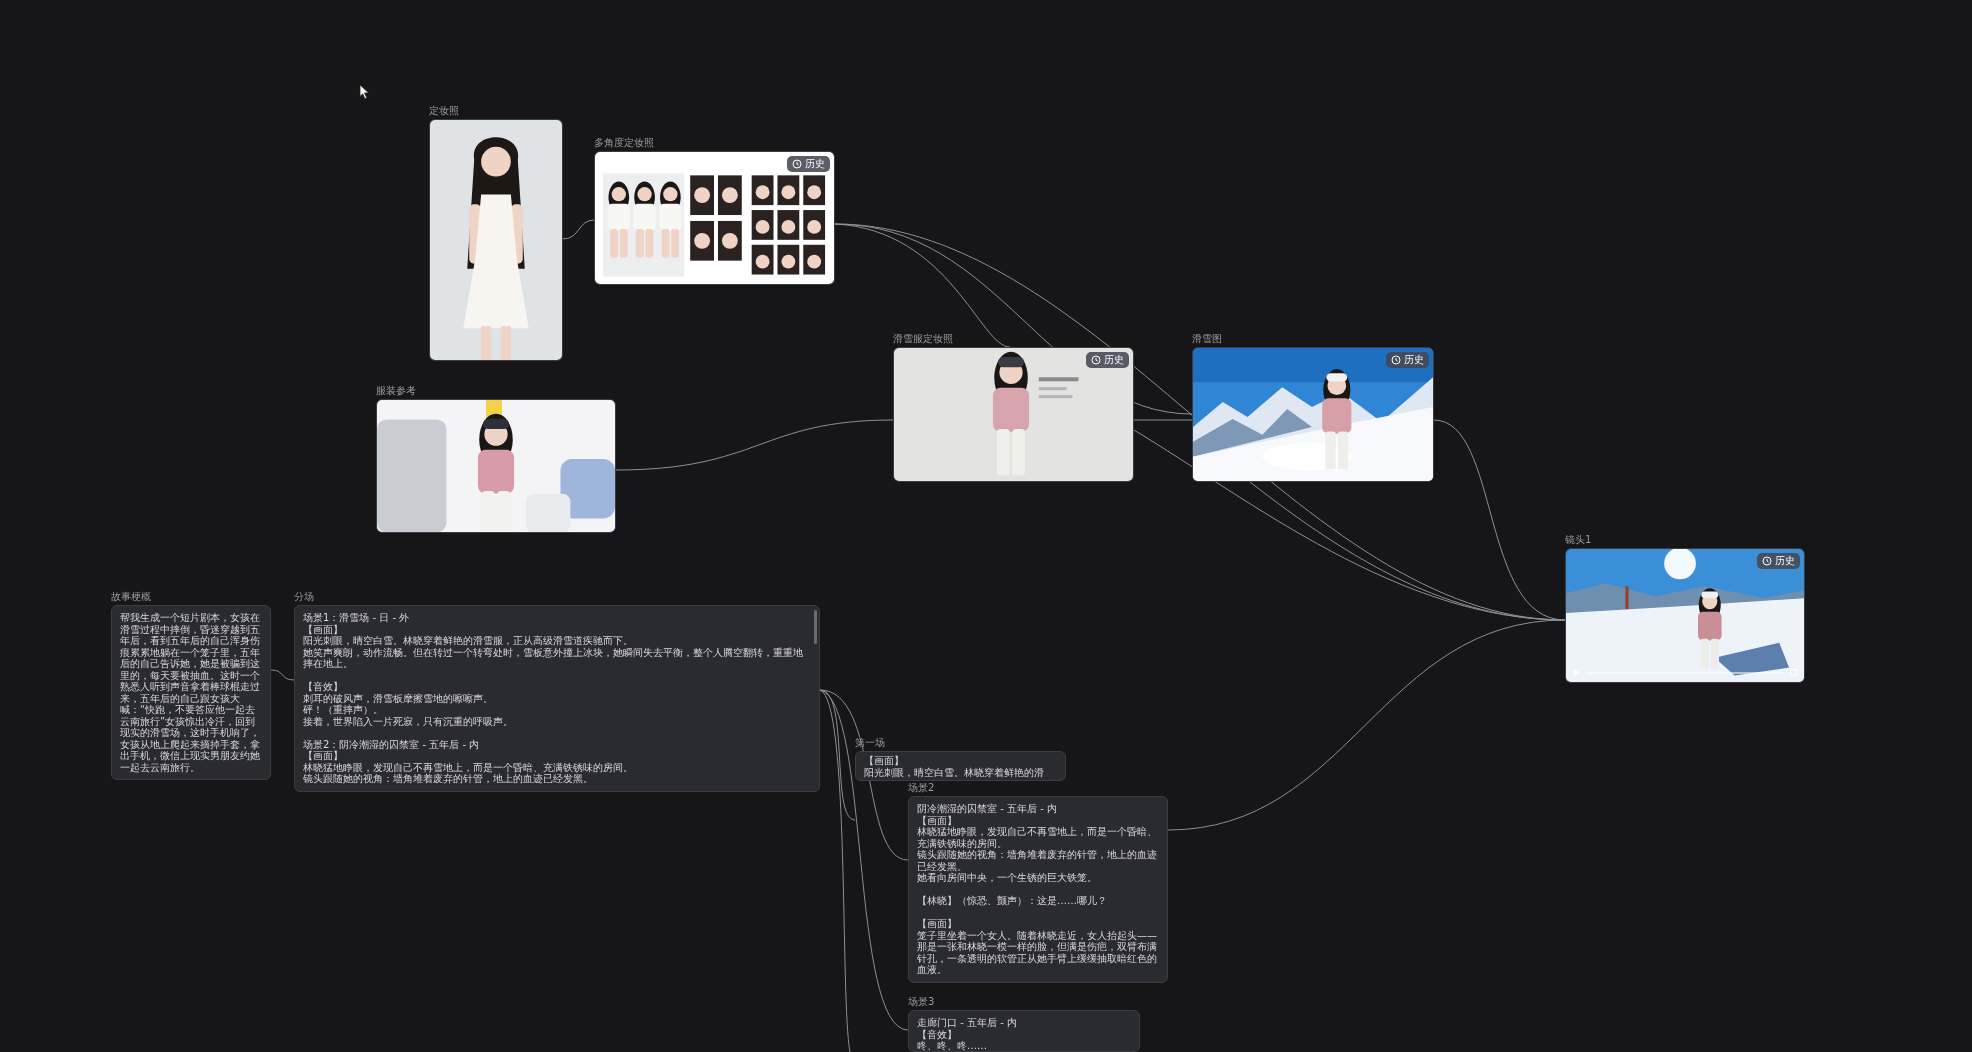 Image resolution: width=1972 pixels, height=1052 pixels. I want to click on scrollbar, so click(815, 627).